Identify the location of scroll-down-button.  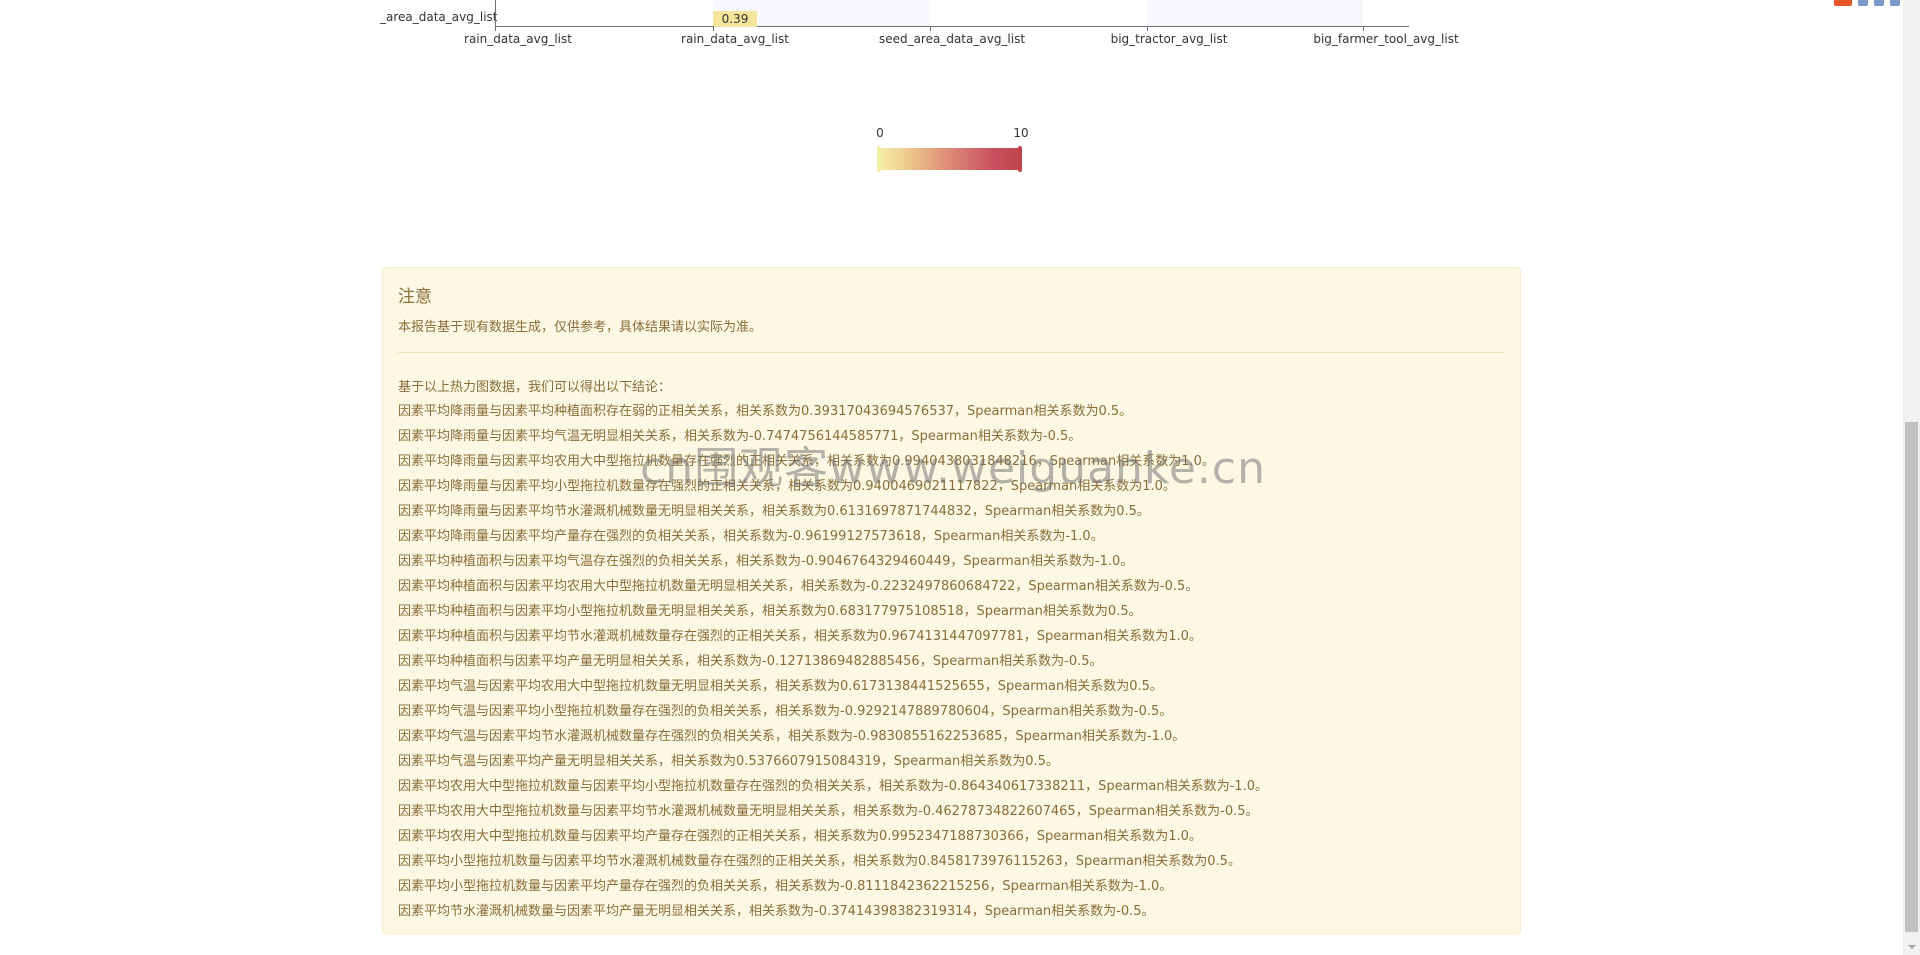
(1911, 946).